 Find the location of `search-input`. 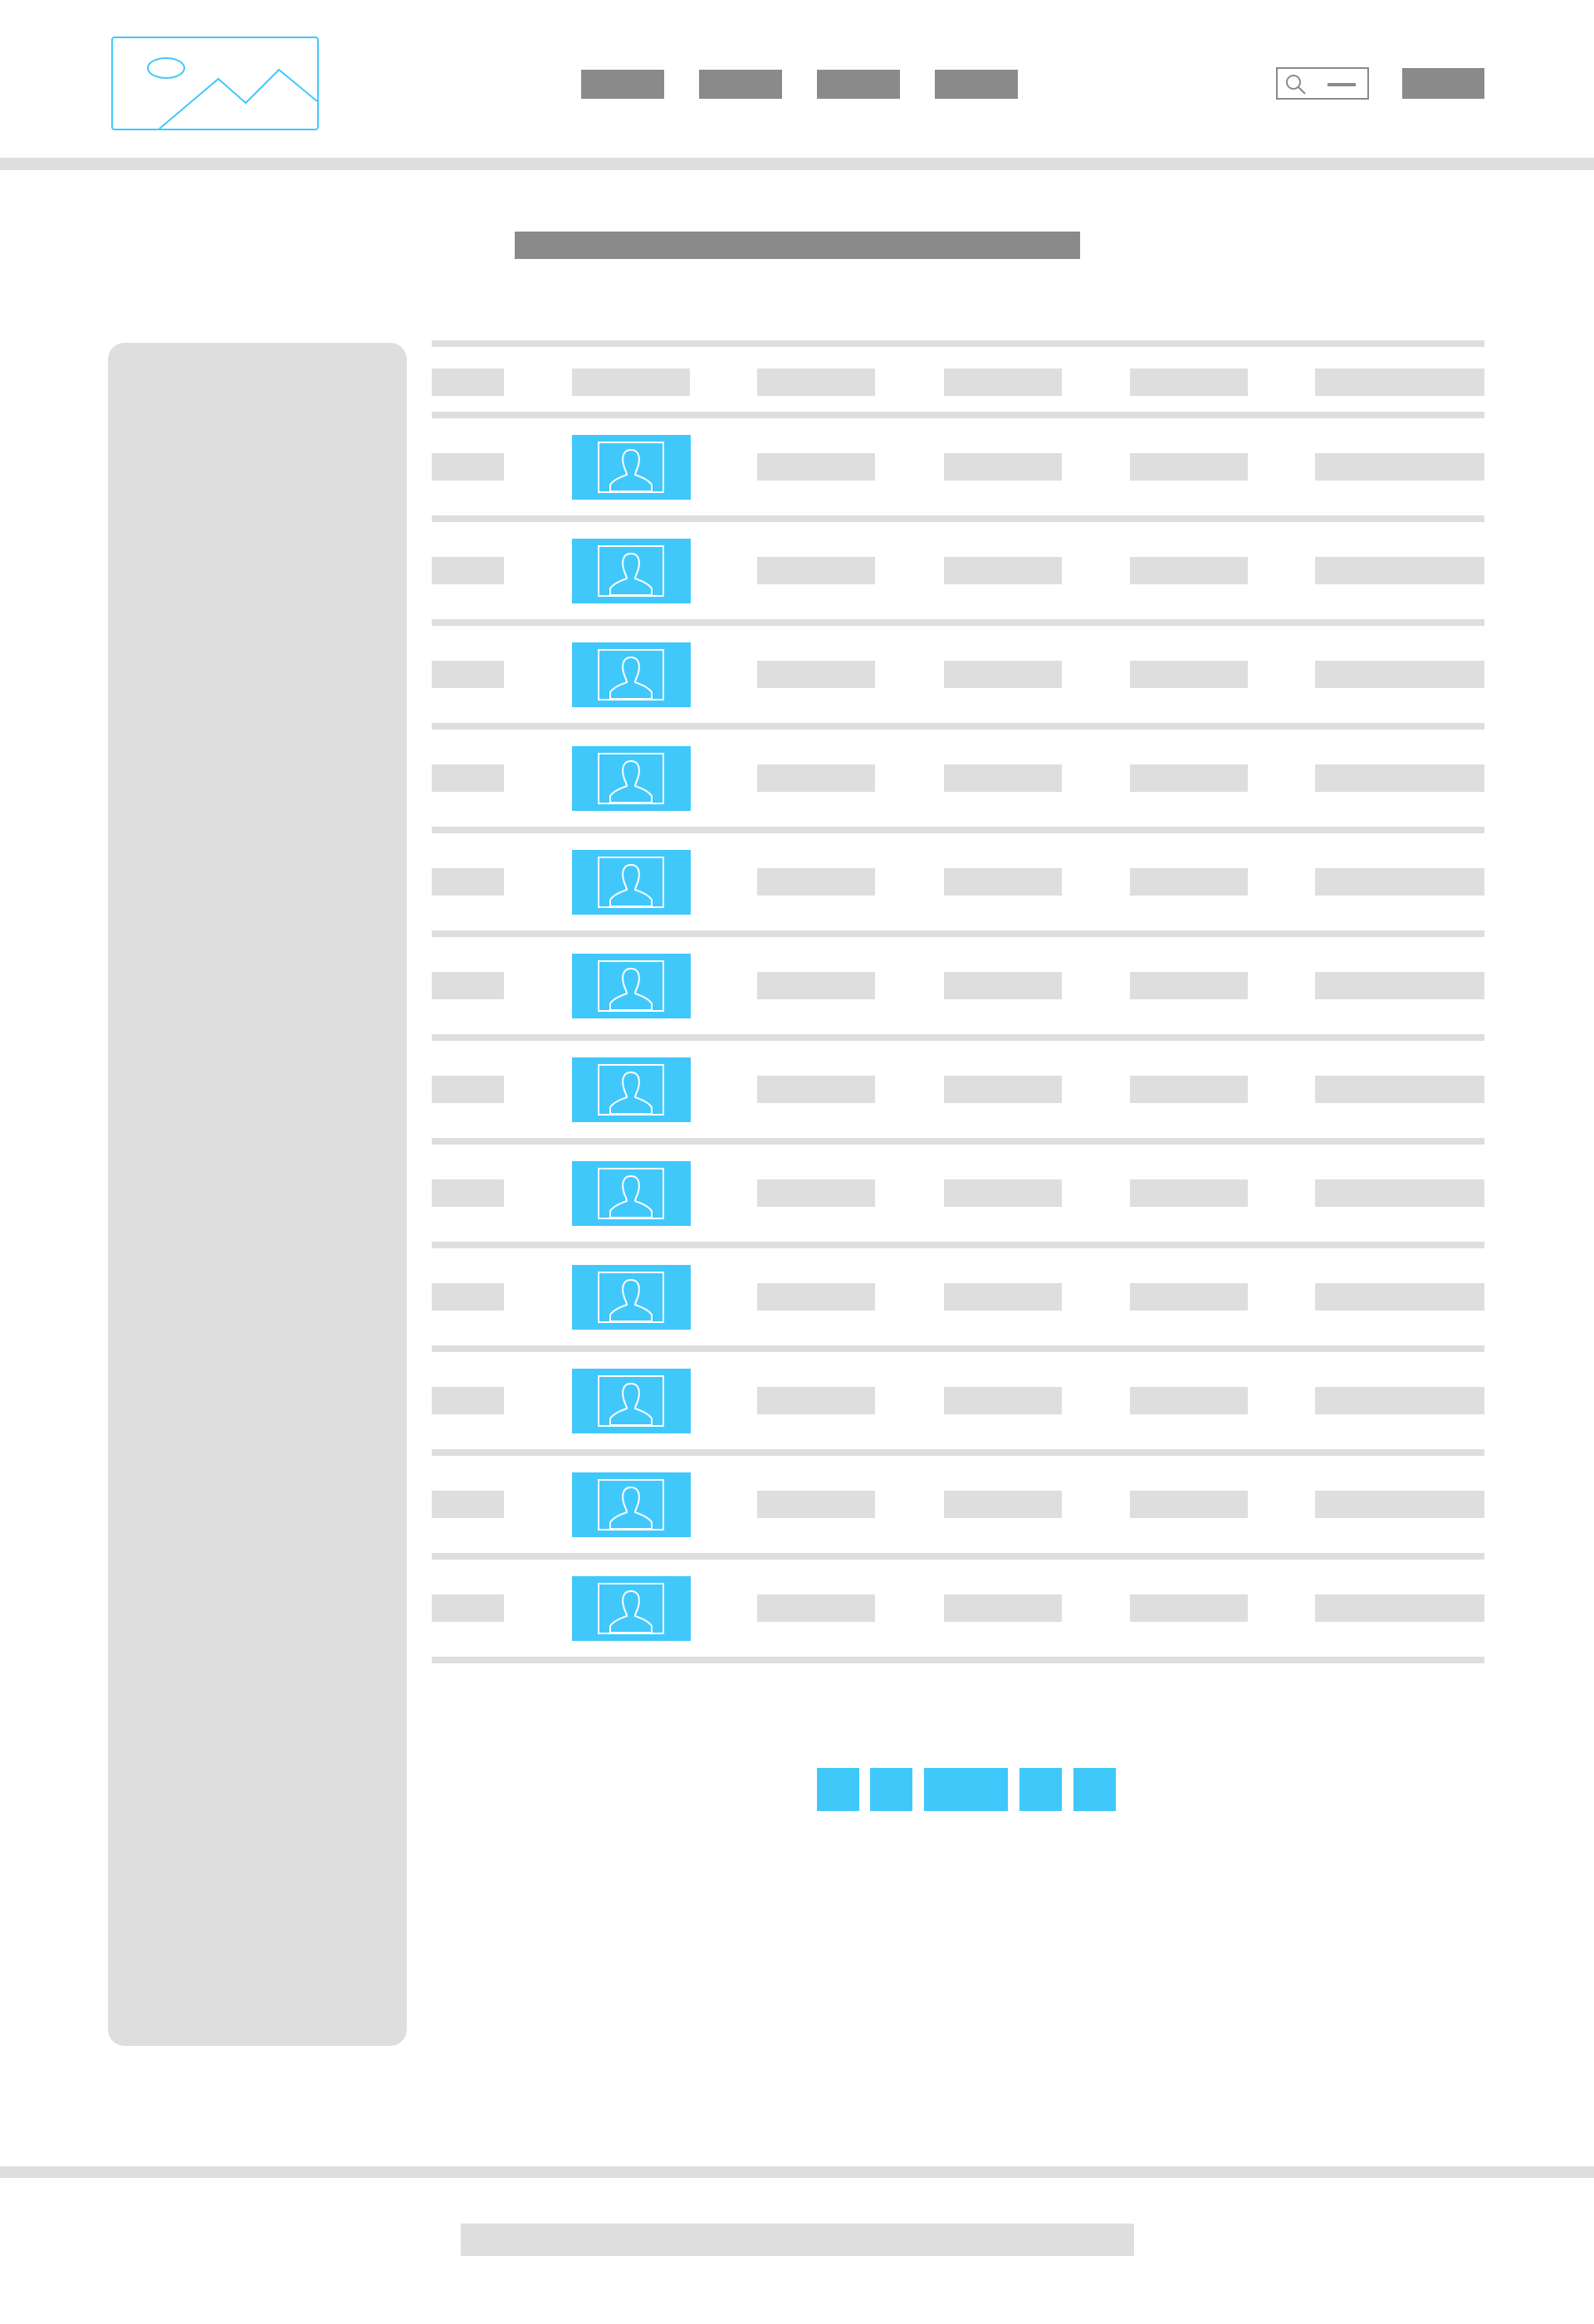

search-input is located at coordinates (1322, 83).